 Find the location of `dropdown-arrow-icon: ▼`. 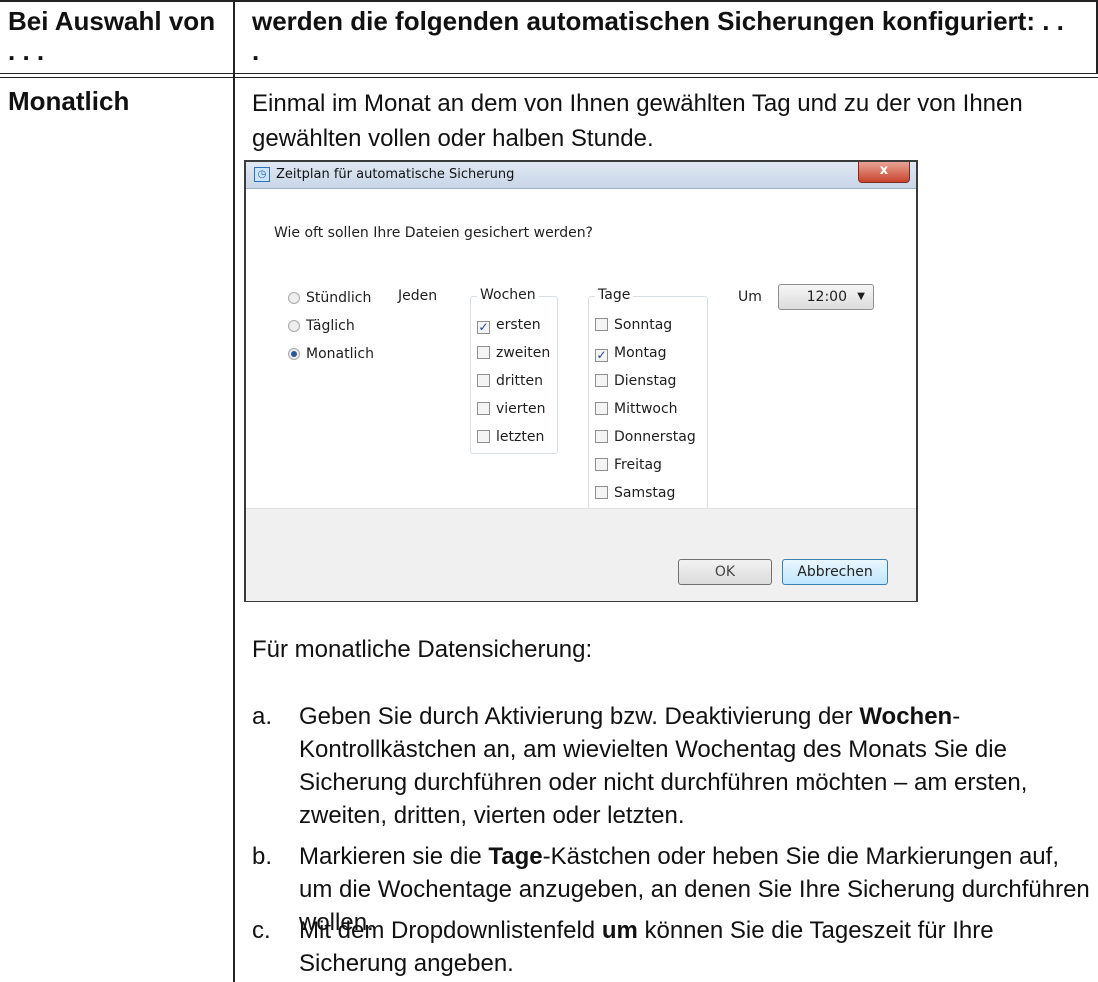

dropdown-arrow-icon: ▼ is located at coordinates (861, 296).